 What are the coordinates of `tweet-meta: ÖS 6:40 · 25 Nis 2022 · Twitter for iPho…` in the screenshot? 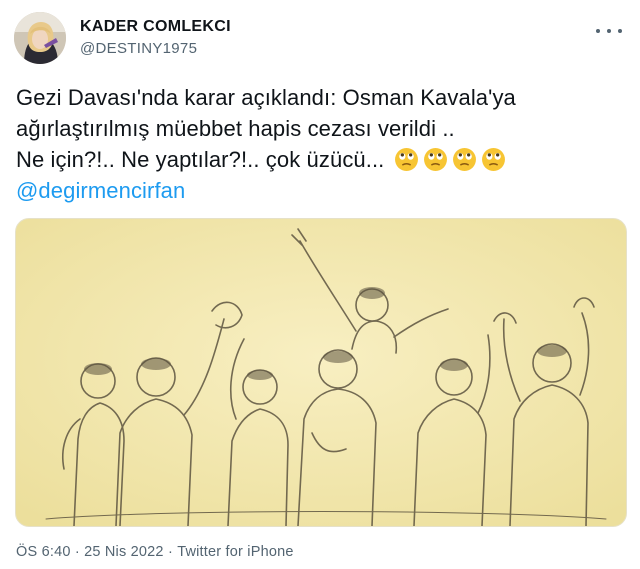 It's located at (155, 552).